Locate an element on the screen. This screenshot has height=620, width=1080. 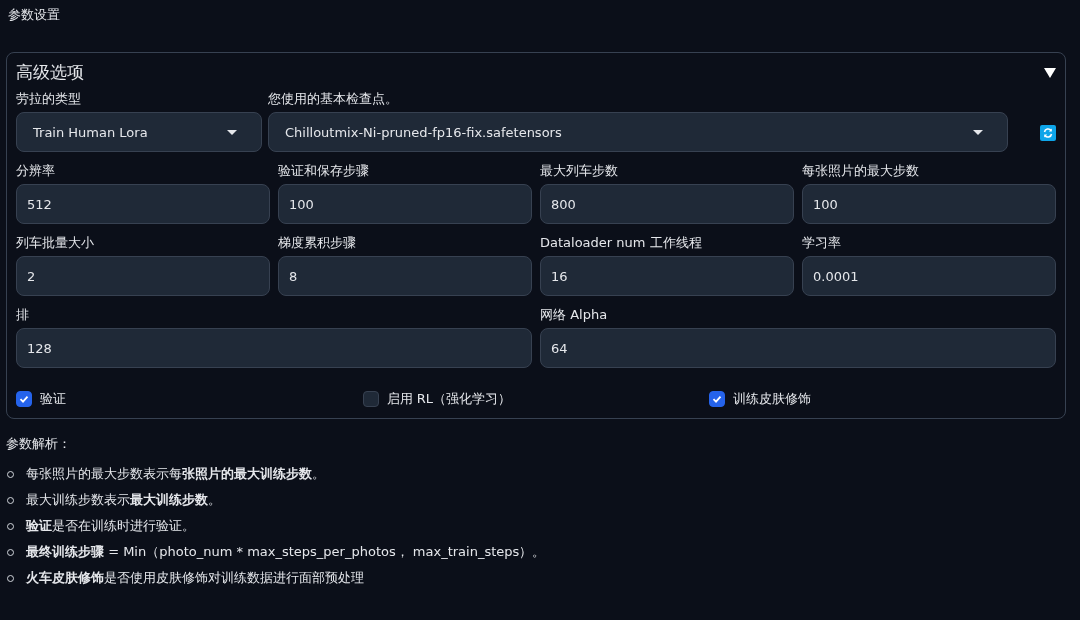
number-field: 64 is located at coordinates (798, 348).